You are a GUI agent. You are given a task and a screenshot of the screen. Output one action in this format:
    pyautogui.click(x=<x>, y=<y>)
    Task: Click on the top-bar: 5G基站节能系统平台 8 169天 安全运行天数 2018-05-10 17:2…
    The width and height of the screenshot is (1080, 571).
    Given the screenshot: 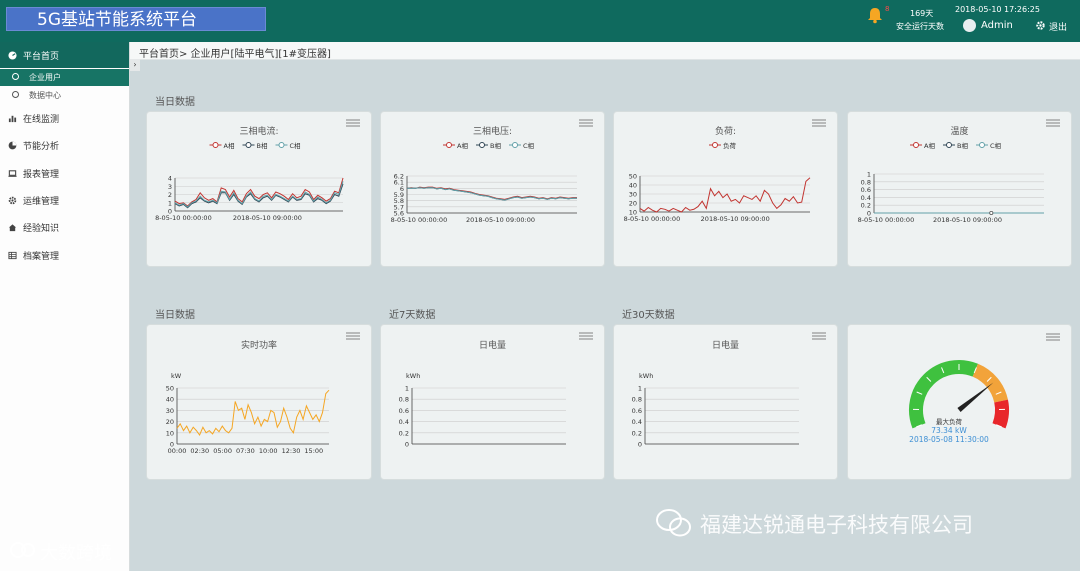 What is the action you would take?
    pyautogui.click(x=540, y=21)
    